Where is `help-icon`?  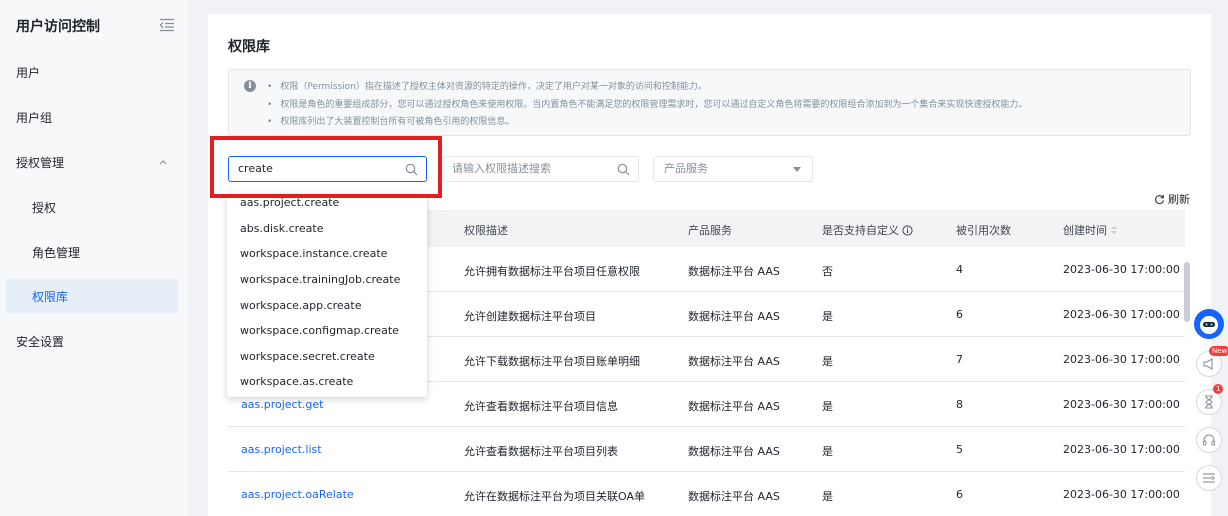
help-icon is located at coordinates (907, 230).